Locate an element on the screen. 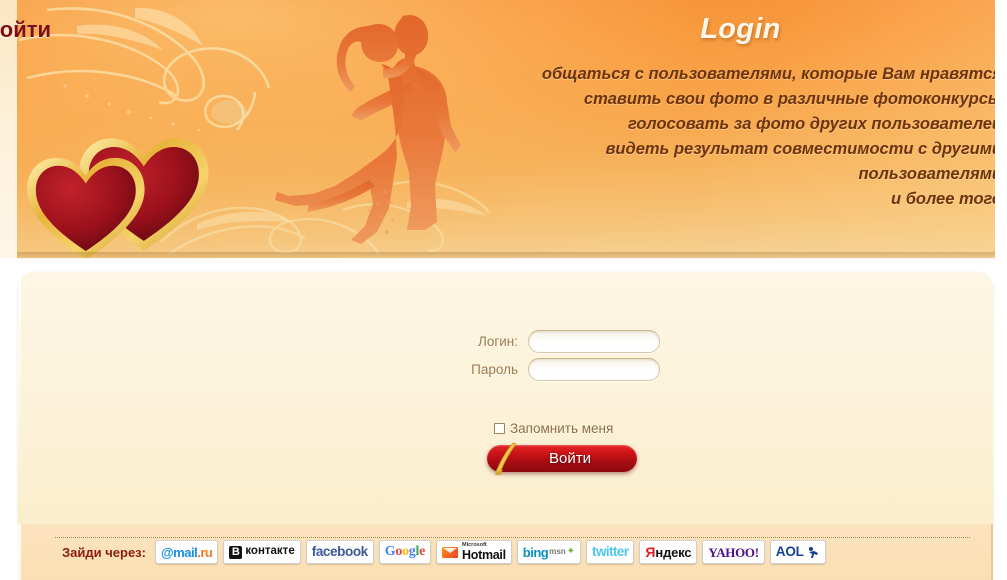 The width and height of the screenshot is (1007, 580). vk-logo-box: В is located at coordinates (236, 552).